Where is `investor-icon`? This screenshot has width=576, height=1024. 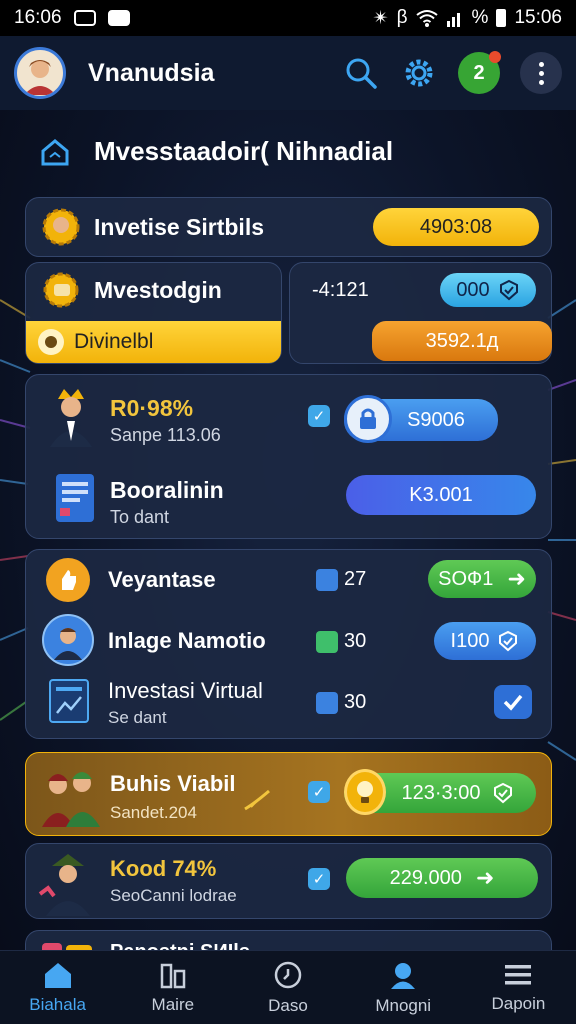 investor-icon is located at coordinates (68, 883).